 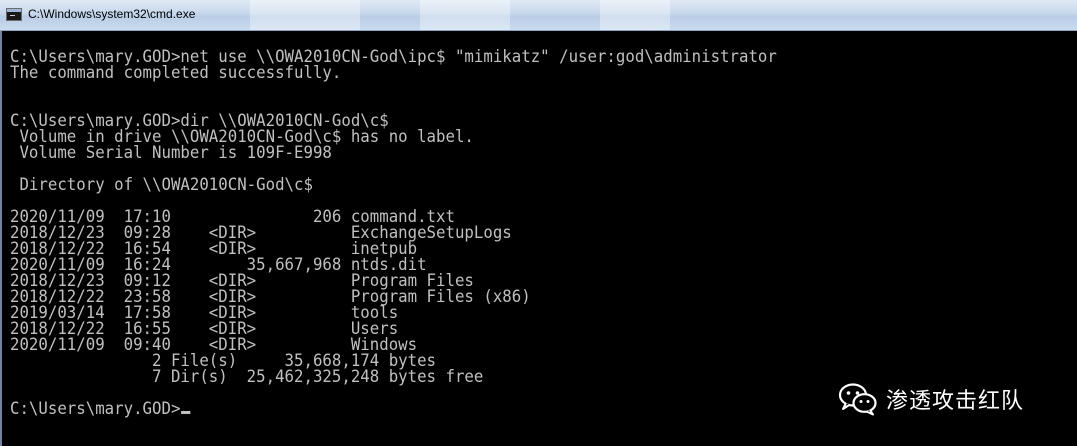 I want to click on prompt-line: C:\Users\mary.GOD>, so click(x=100, y=409).